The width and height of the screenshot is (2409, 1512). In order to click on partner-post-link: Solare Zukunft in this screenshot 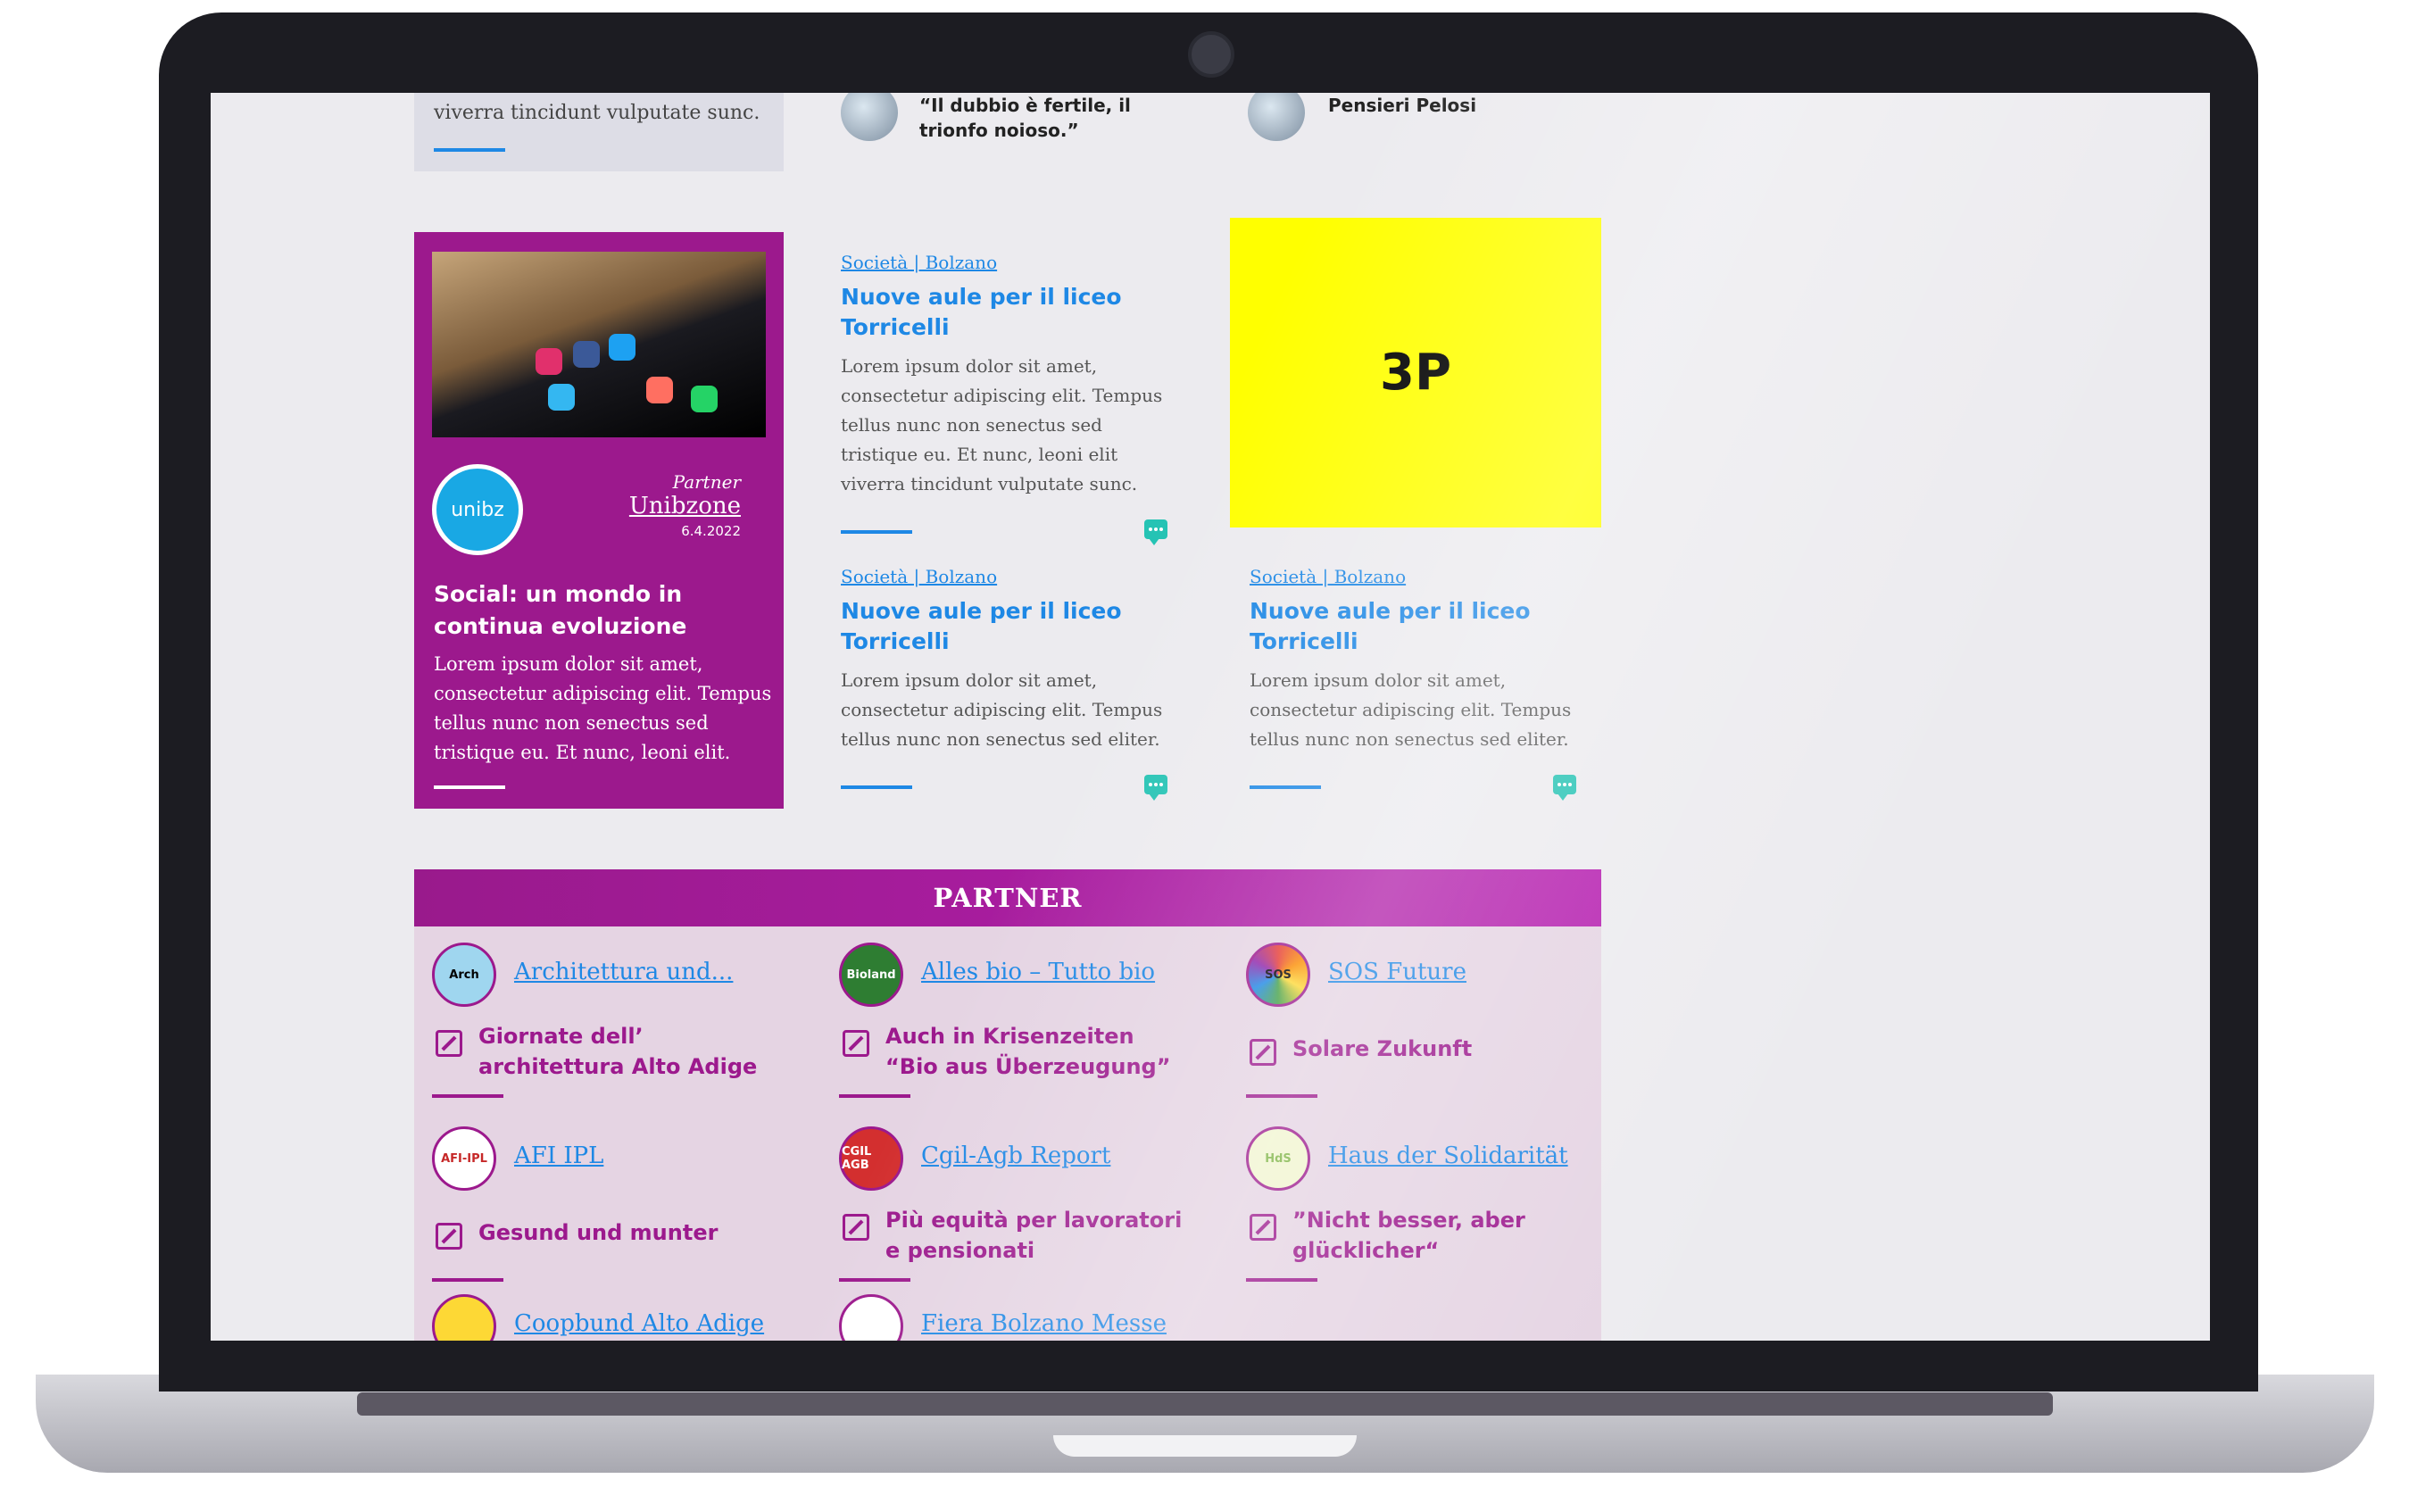, I will do `click(1444, 1049)`.